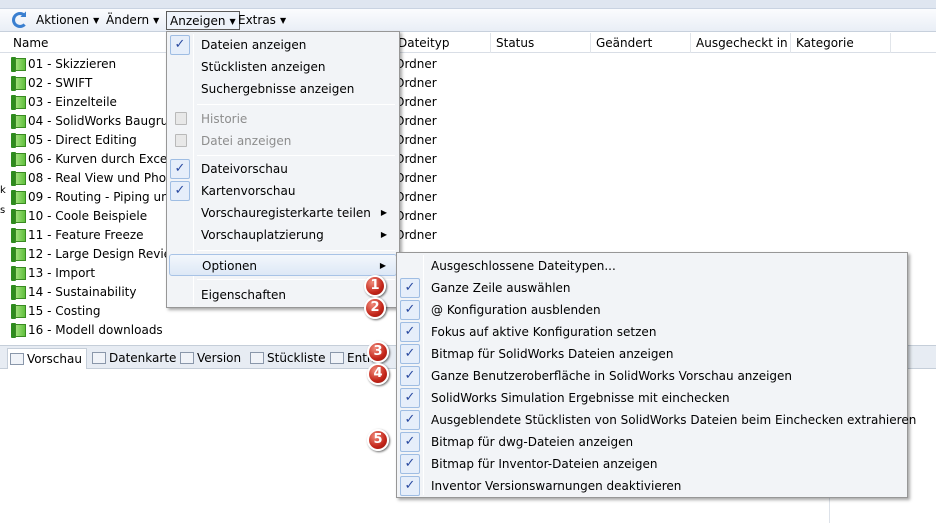  I want to click on menu-aendern: Ändern ▼, so click(132, 20).